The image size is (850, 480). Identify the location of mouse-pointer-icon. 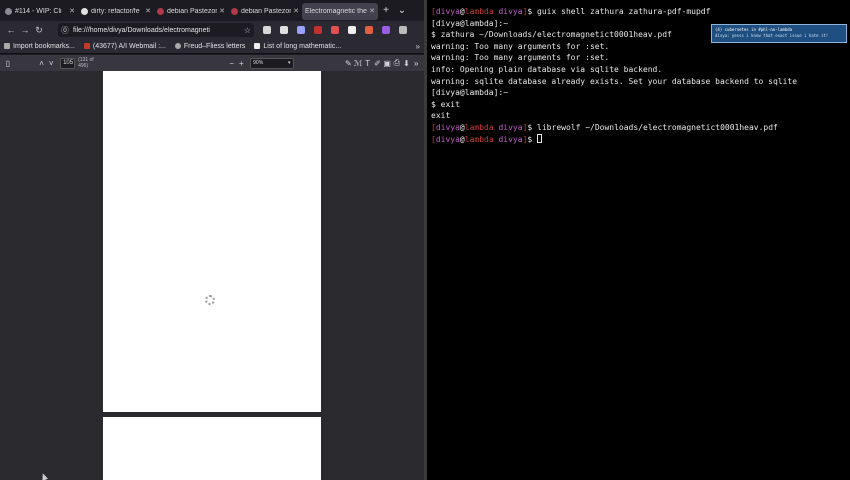
(44, 476).